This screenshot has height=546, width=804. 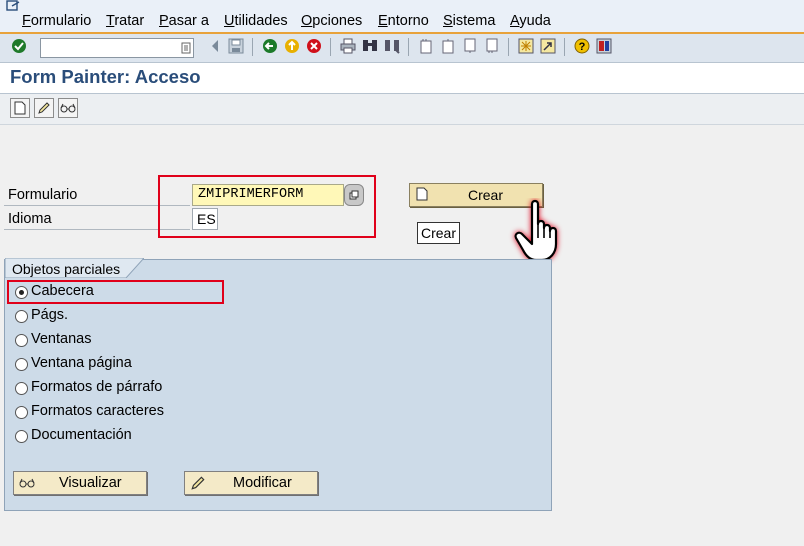 I want to click on cancel-icon, so click(x=314, y=46).